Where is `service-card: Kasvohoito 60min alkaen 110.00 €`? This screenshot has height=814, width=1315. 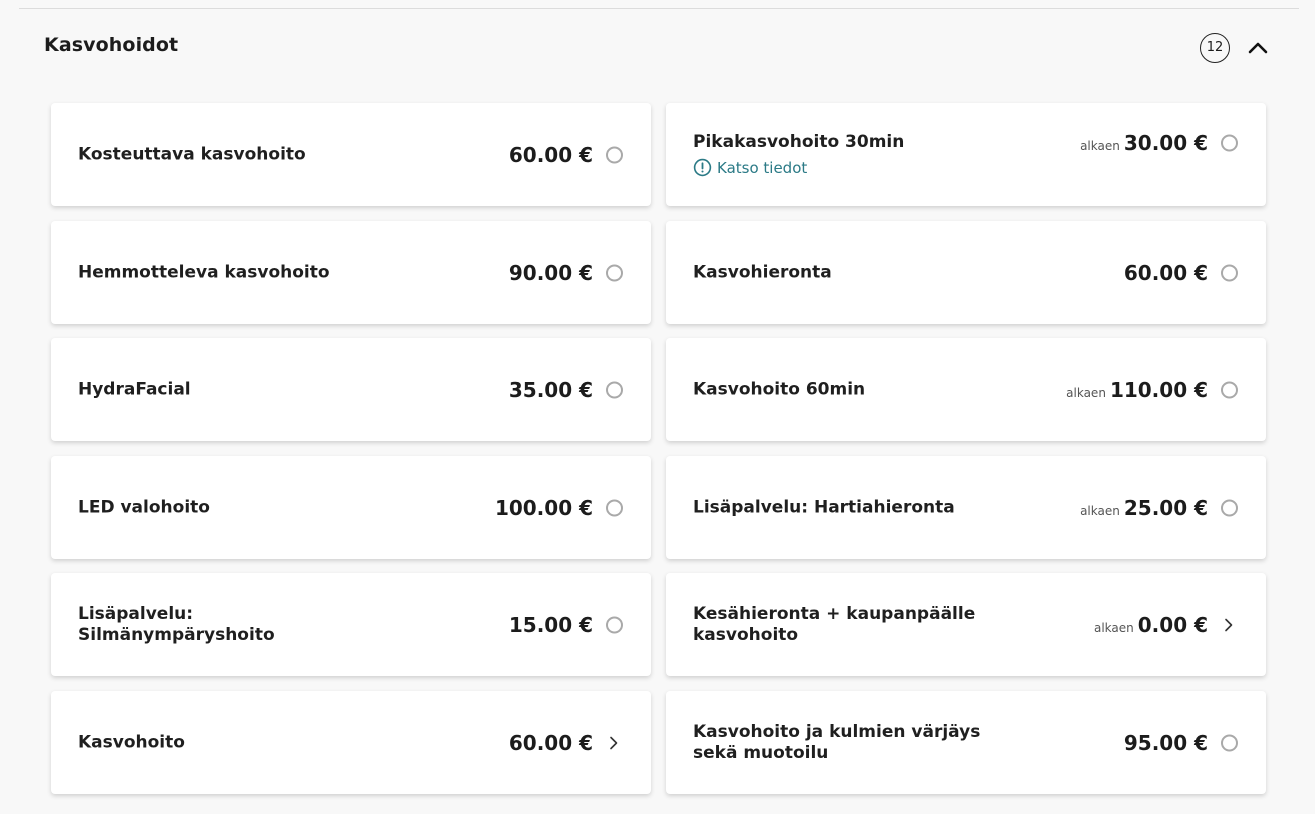
service-card: Kasvohoito 60min alkaen 110.00 € is located at coordinates (966, 389).